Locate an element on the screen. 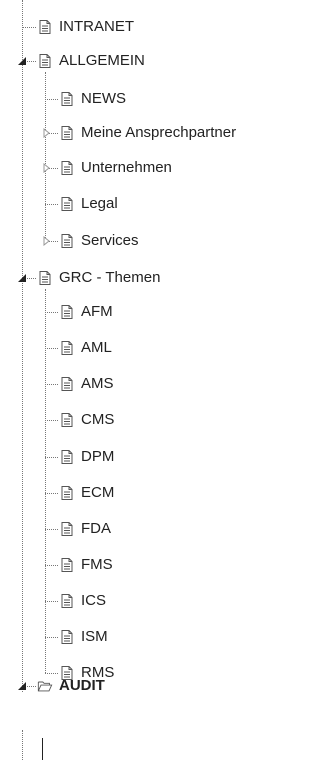  tree-item-fms: FMS is located at coordinates (86, 565).